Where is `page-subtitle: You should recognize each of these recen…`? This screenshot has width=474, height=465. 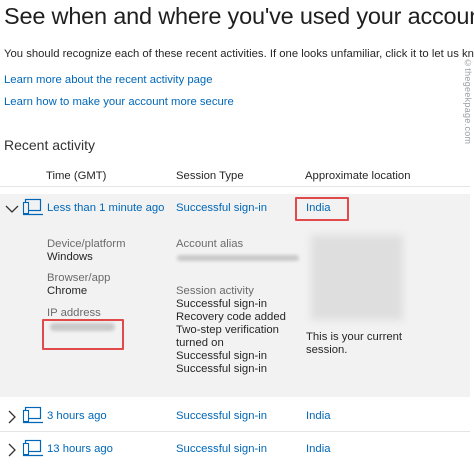
page-subtitle: You should recognize each of these recen… is located at coordinates (239, 54).